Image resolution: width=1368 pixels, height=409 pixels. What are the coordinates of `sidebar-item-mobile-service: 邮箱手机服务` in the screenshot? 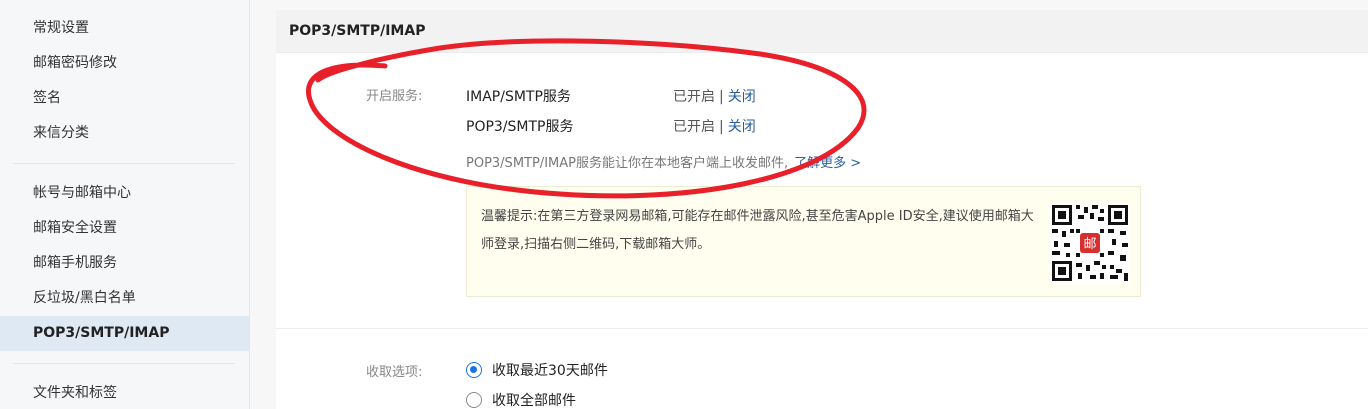 It's located at (124, 263).